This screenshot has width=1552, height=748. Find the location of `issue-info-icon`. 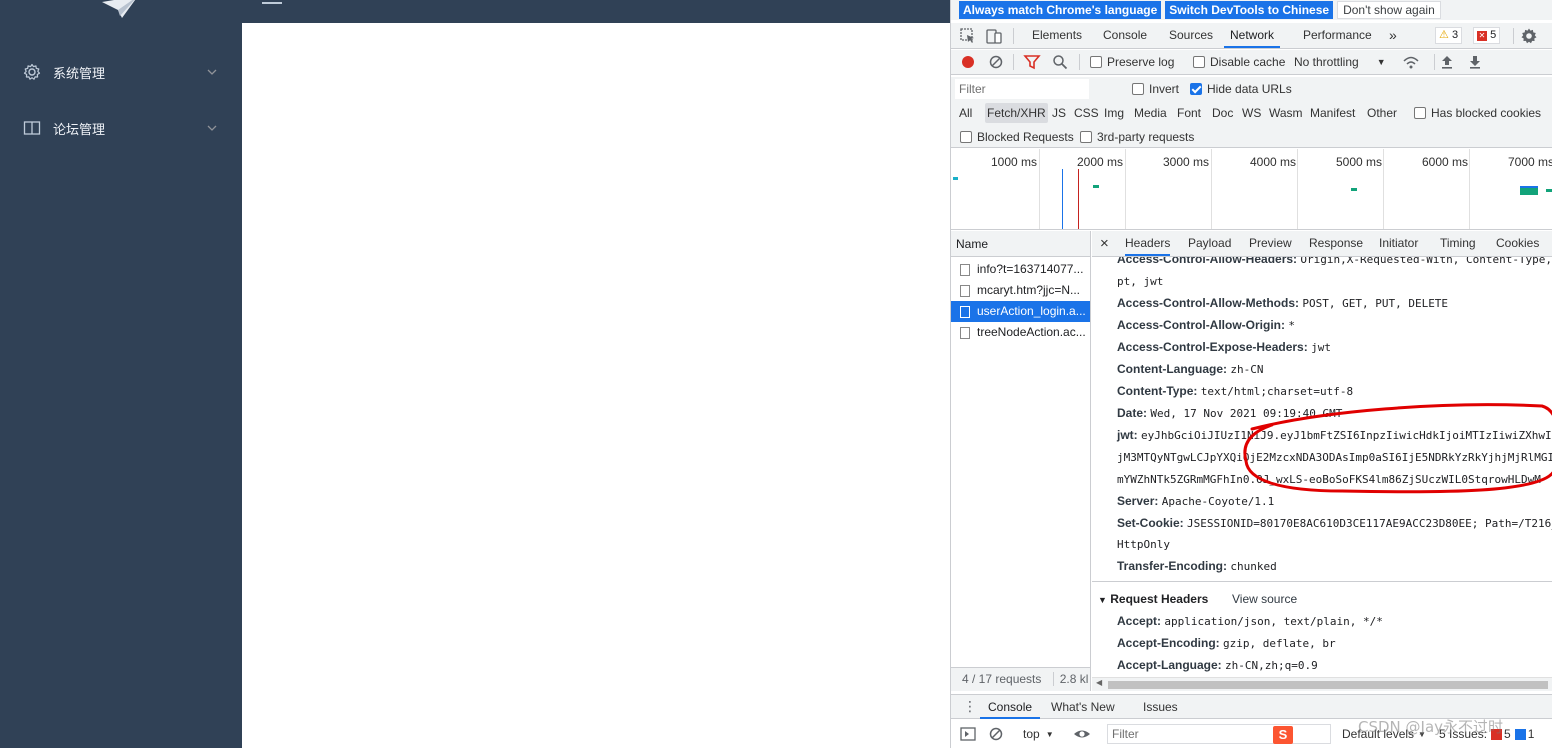

issue-info-icon is located at coordinates (1520, 734).